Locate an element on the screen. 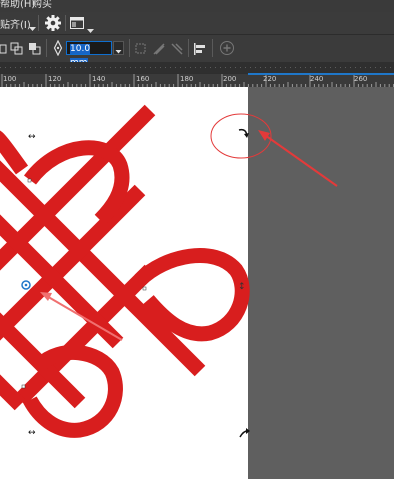  scale-handle-bottom: ↔ is located at coordinates (32, 433).